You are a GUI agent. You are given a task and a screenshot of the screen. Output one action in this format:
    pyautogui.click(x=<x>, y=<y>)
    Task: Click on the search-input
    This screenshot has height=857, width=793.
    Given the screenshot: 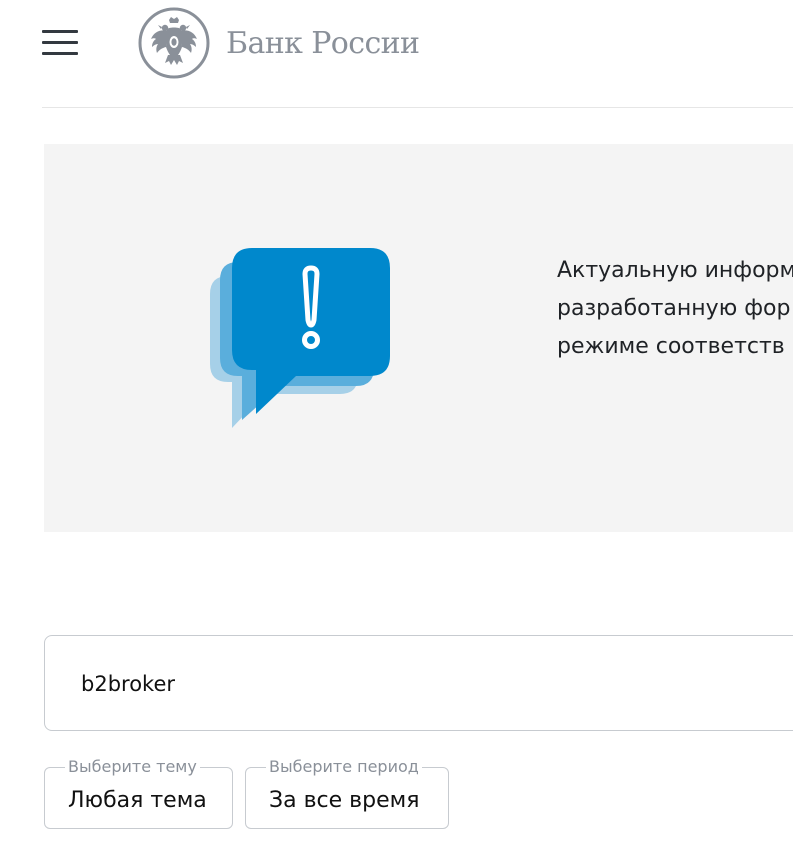 What is the action you would take?
    pyautogui.click(x=381, y=684)
    